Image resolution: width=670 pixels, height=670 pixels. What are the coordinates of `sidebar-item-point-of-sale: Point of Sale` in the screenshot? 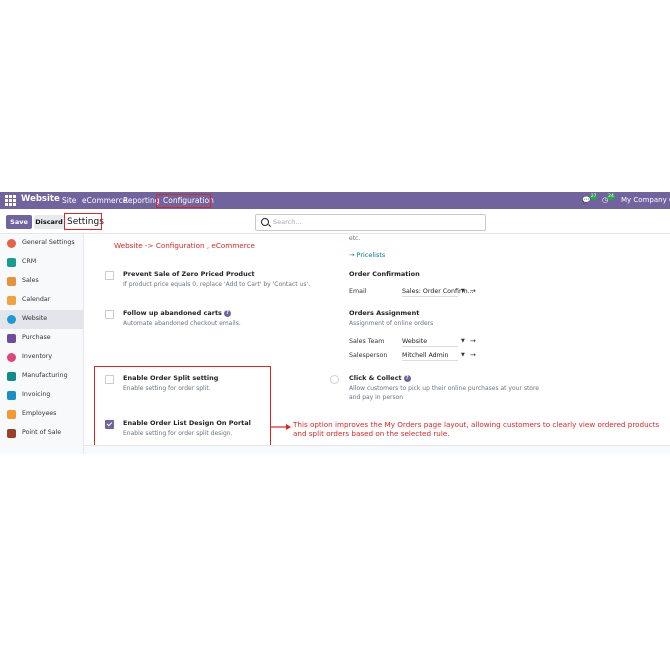 It's located at (41, 433).